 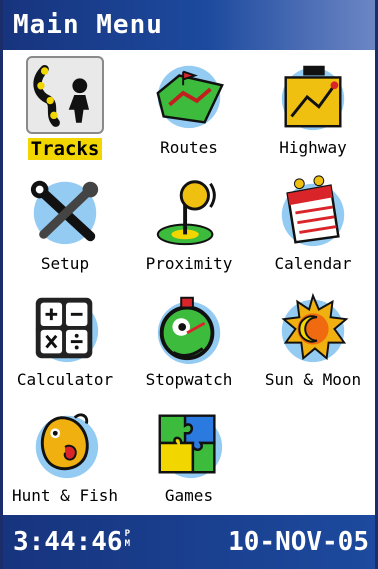 What do you see at coordinates (189, 147) in the screenshot?
I see `menu-item-label: Routes` at bounding box center [189, 147].